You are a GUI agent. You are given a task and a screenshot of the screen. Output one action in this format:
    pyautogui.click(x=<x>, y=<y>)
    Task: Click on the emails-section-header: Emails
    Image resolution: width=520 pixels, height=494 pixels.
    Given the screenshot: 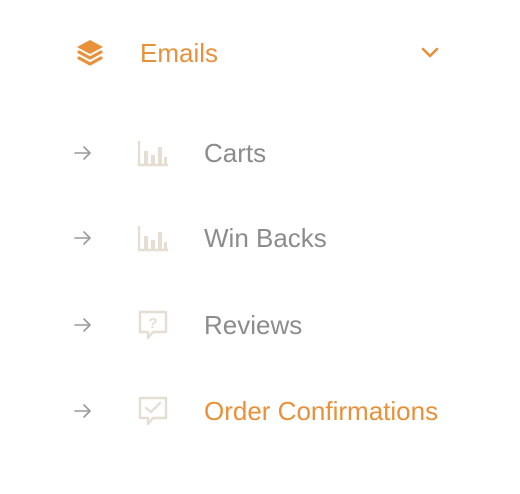 What is the action you would take?
    pyautogui.click(x=260, y=54)
    